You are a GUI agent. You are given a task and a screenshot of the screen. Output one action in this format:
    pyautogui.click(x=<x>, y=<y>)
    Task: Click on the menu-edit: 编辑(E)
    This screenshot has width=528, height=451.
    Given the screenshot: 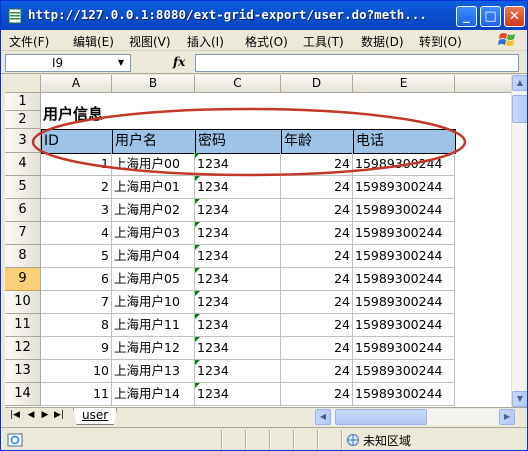 What is the action you would take?
    pyautogui.click(x=93, y=41)
    